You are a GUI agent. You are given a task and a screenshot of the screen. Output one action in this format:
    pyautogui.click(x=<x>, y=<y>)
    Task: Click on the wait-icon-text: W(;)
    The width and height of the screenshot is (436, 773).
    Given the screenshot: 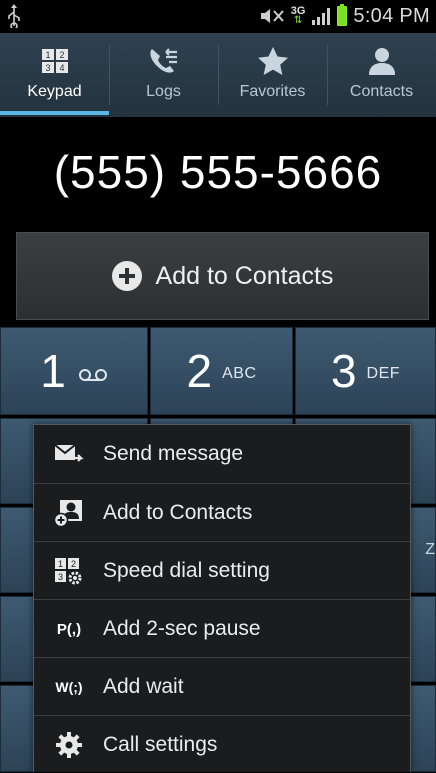 What is the action you would take?
    pyautogui.click(x=69, y=687)
    